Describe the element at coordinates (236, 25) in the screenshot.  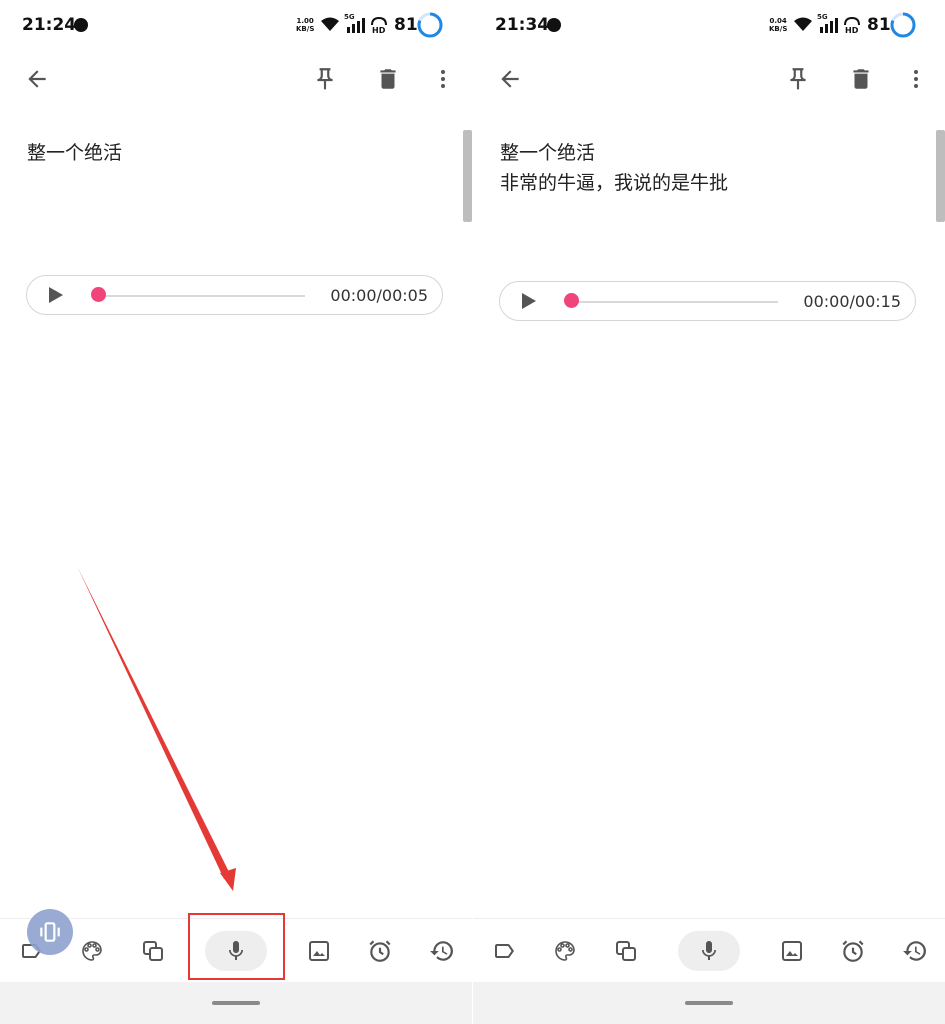
I see `status-bar: 21:24 1.00 KB/S 5G HD 81` at that location.